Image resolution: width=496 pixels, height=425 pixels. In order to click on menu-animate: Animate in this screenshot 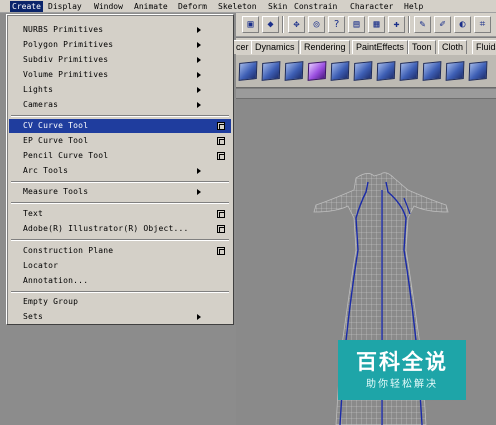, I will do `click(151, 6)`.